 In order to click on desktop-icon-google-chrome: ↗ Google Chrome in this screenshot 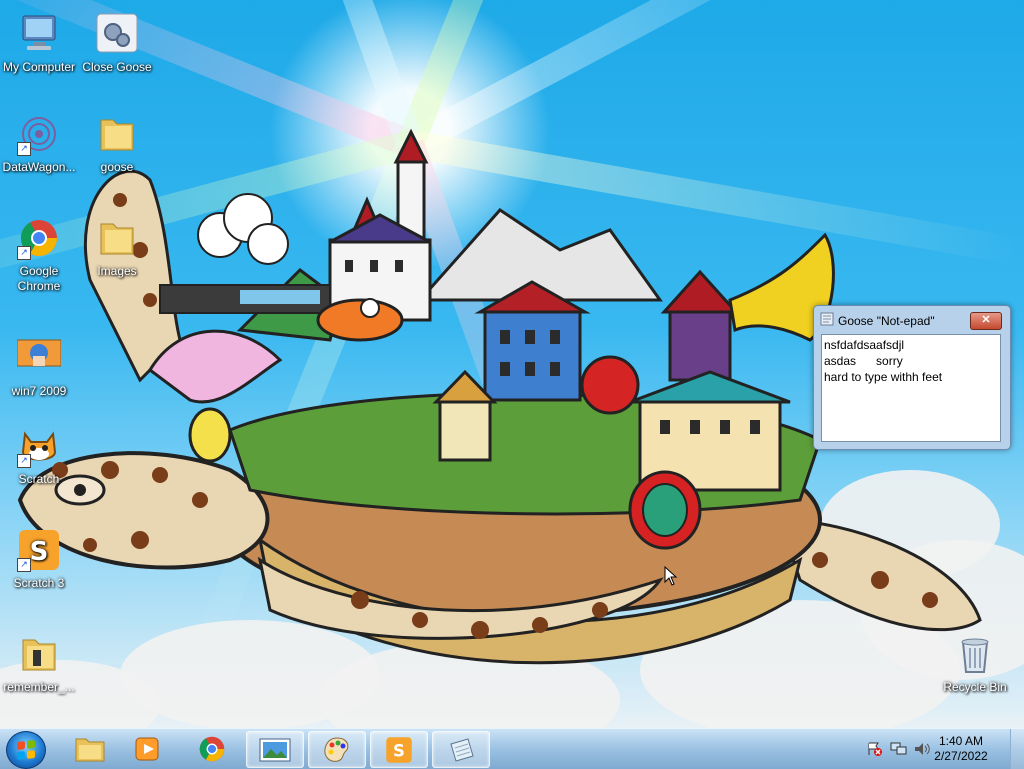, I will do `click(39, 255)`.